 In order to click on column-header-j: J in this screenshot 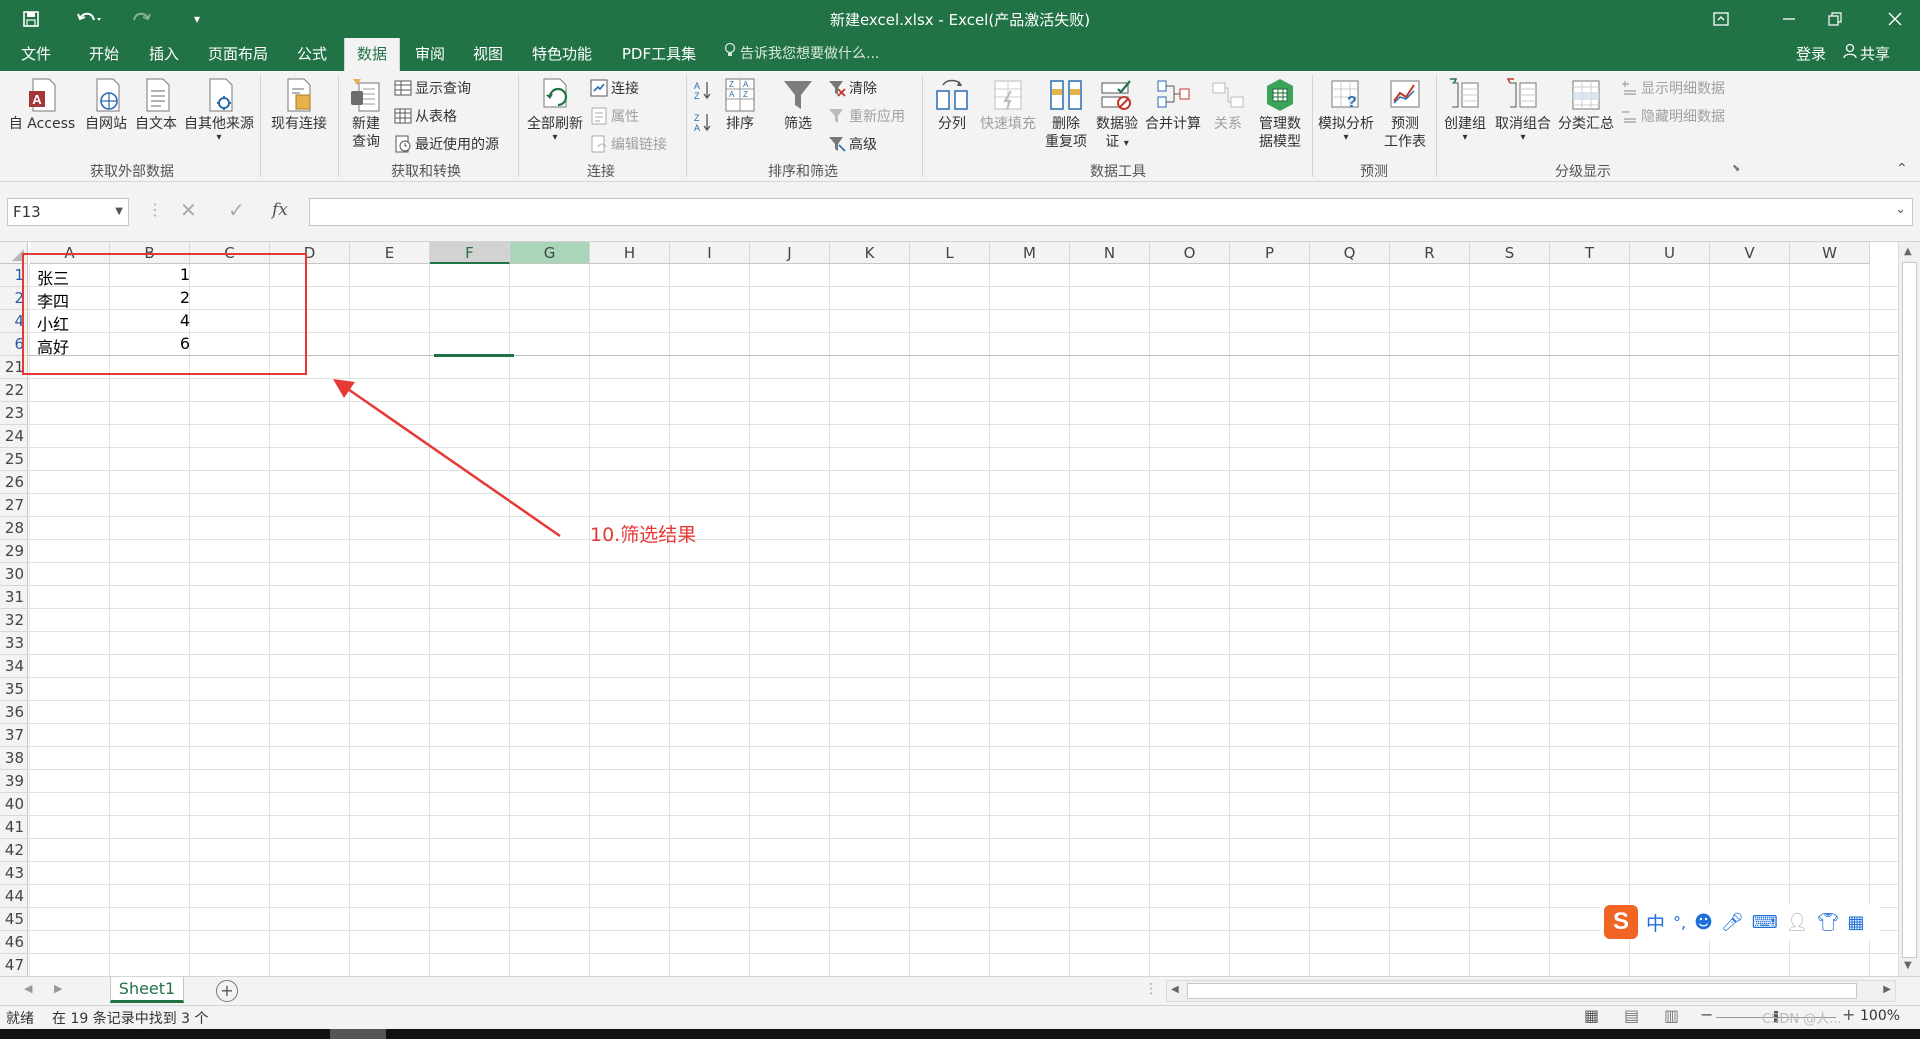, I will do `click(790, 253)`.